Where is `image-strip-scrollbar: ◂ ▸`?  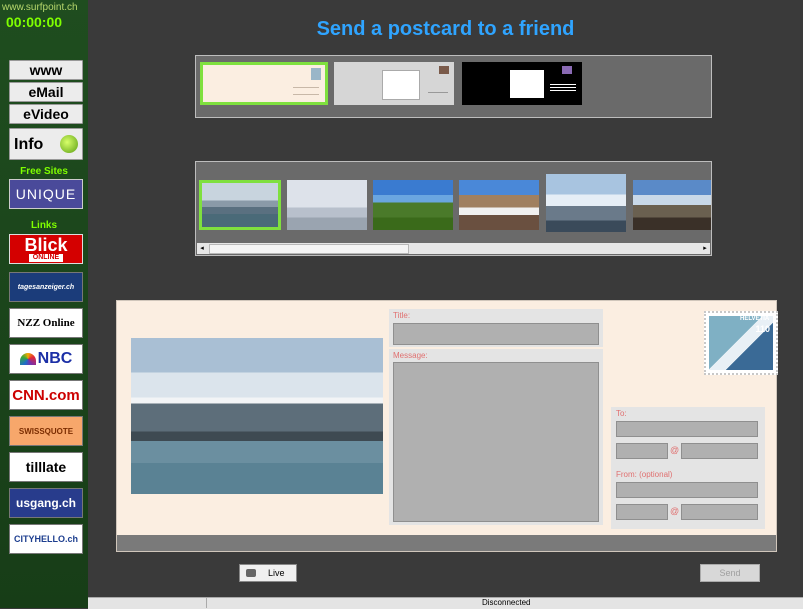
image-strip-scrollbar: ◂ ▸ is located at coordinates (453, 248).